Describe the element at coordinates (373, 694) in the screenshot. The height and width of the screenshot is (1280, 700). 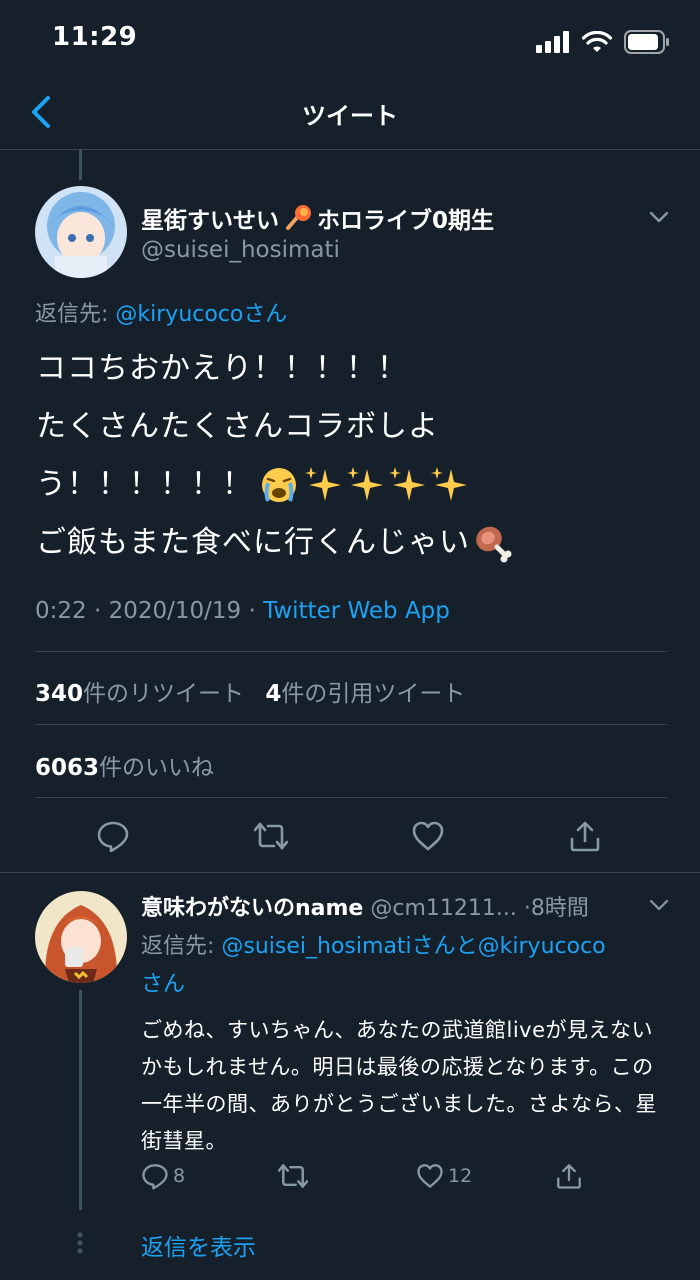
I see `quote-label: 件の引用ツイート` at that location.